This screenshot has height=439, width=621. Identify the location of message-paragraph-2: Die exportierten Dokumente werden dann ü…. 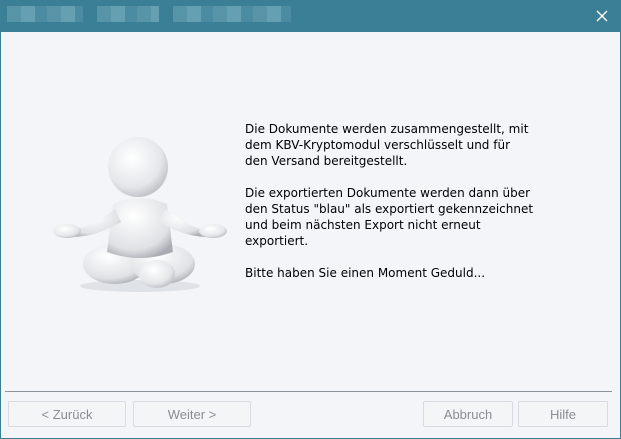
(389, 217).